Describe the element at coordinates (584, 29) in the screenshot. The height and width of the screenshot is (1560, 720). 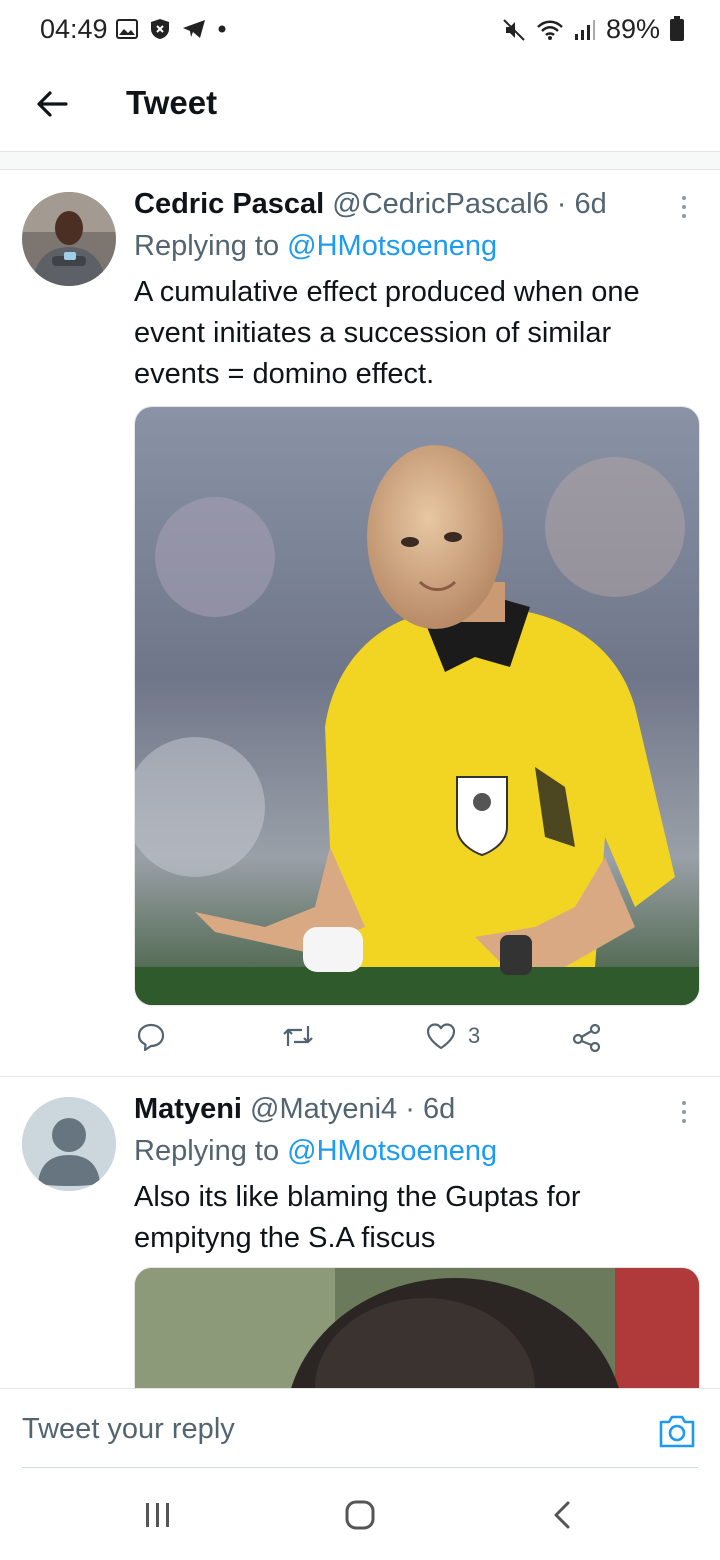
I see `signal-icon` at that location.